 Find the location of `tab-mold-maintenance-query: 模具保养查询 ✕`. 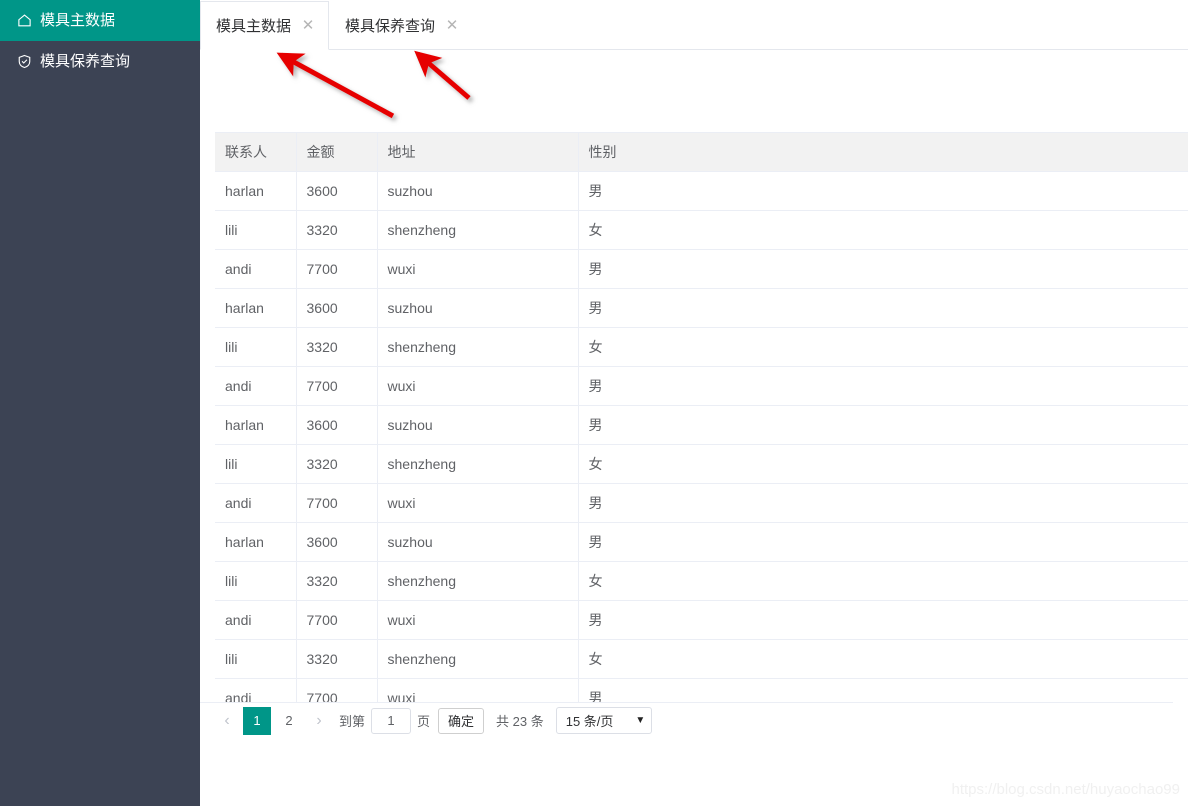

tab-mold-maintenance-query: 模具保养查询 ✕ is located at coordinates (401, 24).